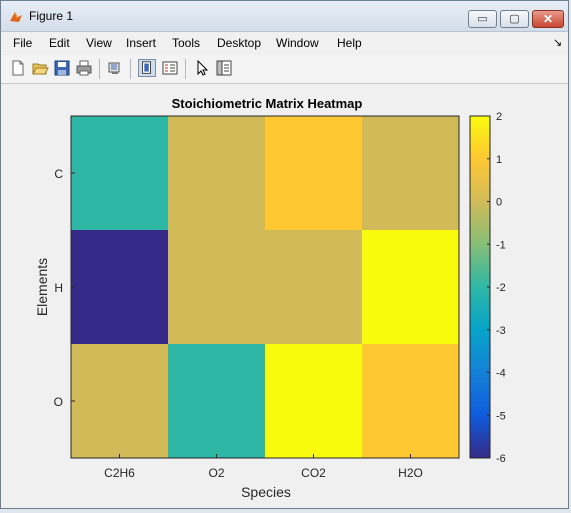  I want to click on print-icon, so click(84, 68).